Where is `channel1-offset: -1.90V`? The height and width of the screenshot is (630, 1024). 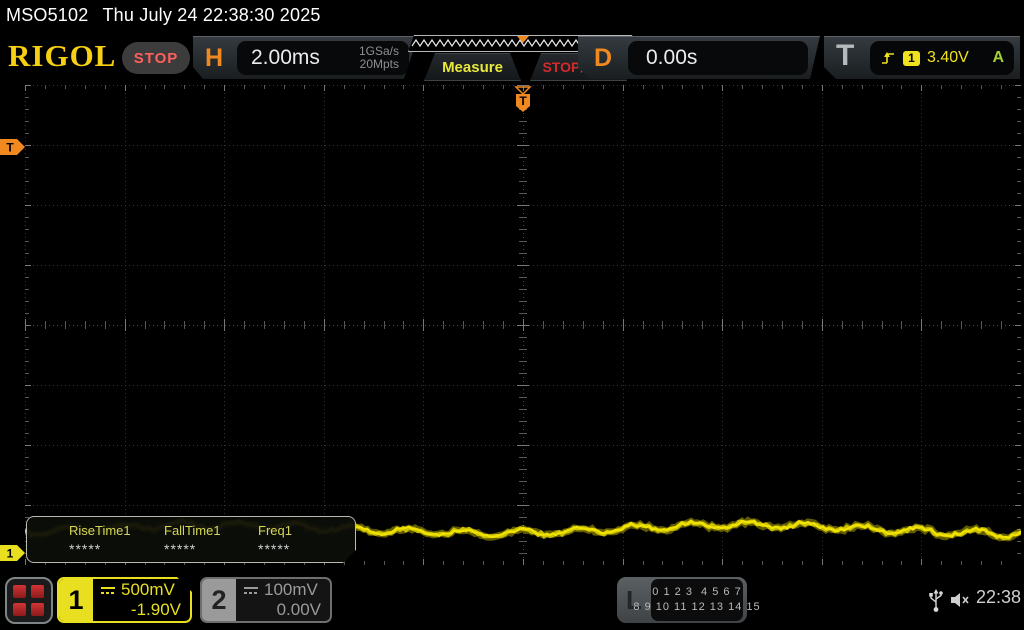 channel1-offset: -1.90V is located at coordinates (155, 609).